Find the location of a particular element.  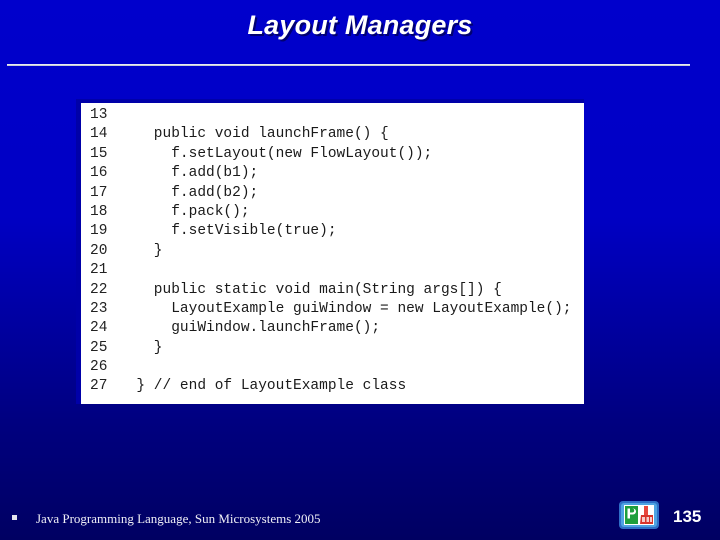

line-code: guiWindow.launchFrame(); is located at coordinates (250, 328).